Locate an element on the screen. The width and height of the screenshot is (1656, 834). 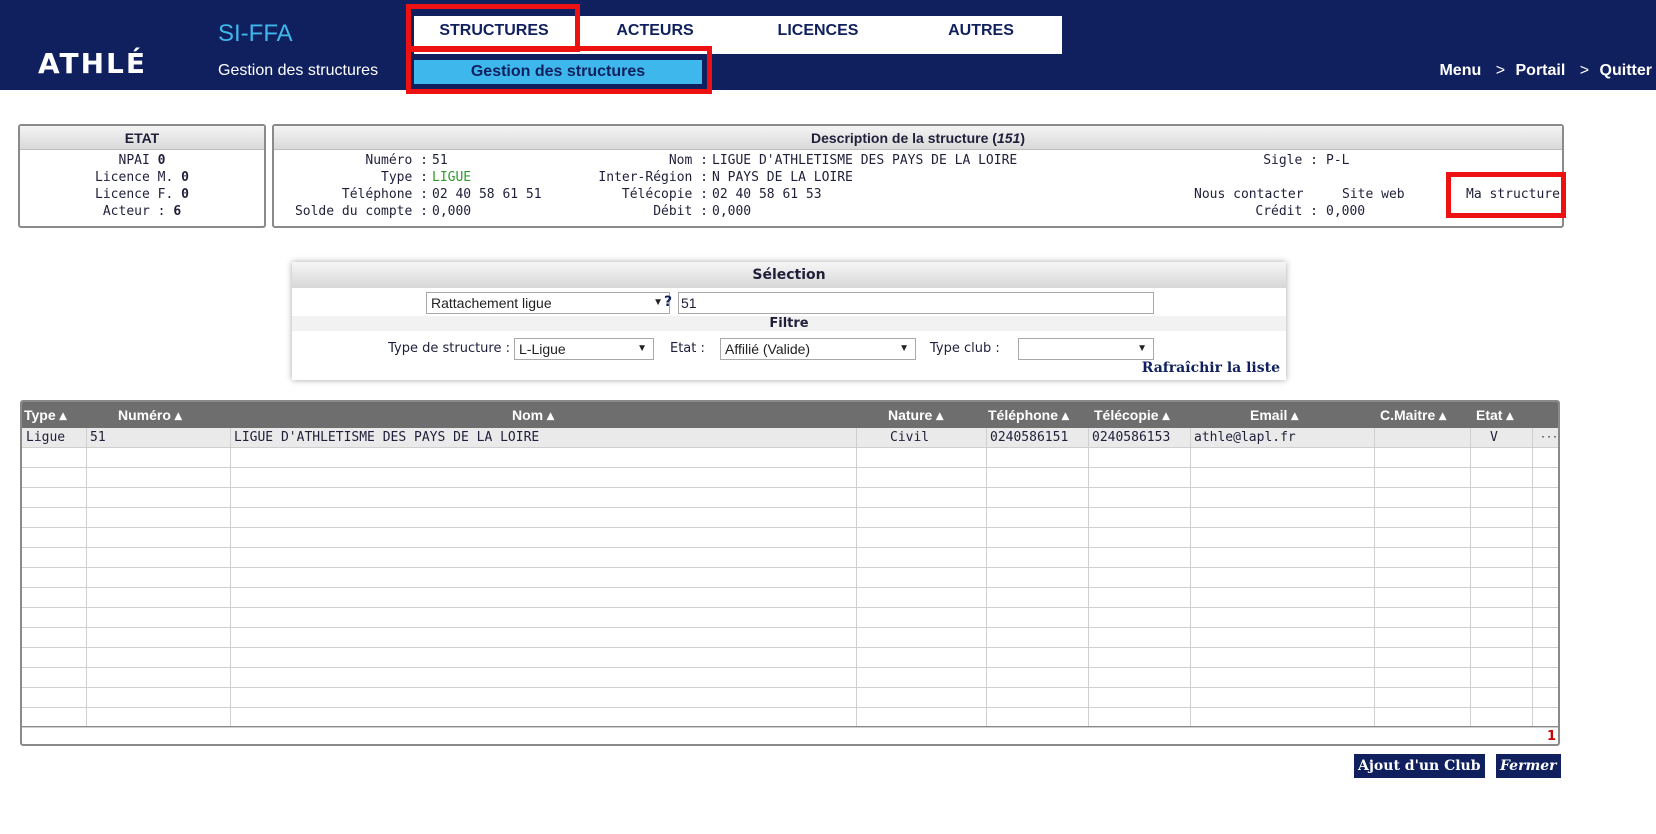
numero-label: Numéro : is located at coordinates (396, 160).